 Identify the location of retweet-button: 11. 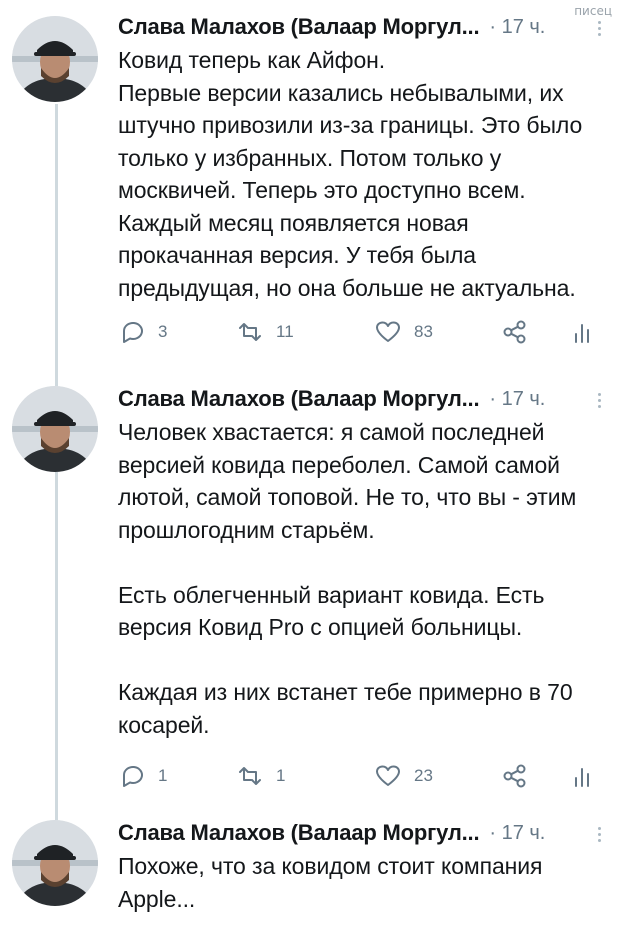
(265, 332).